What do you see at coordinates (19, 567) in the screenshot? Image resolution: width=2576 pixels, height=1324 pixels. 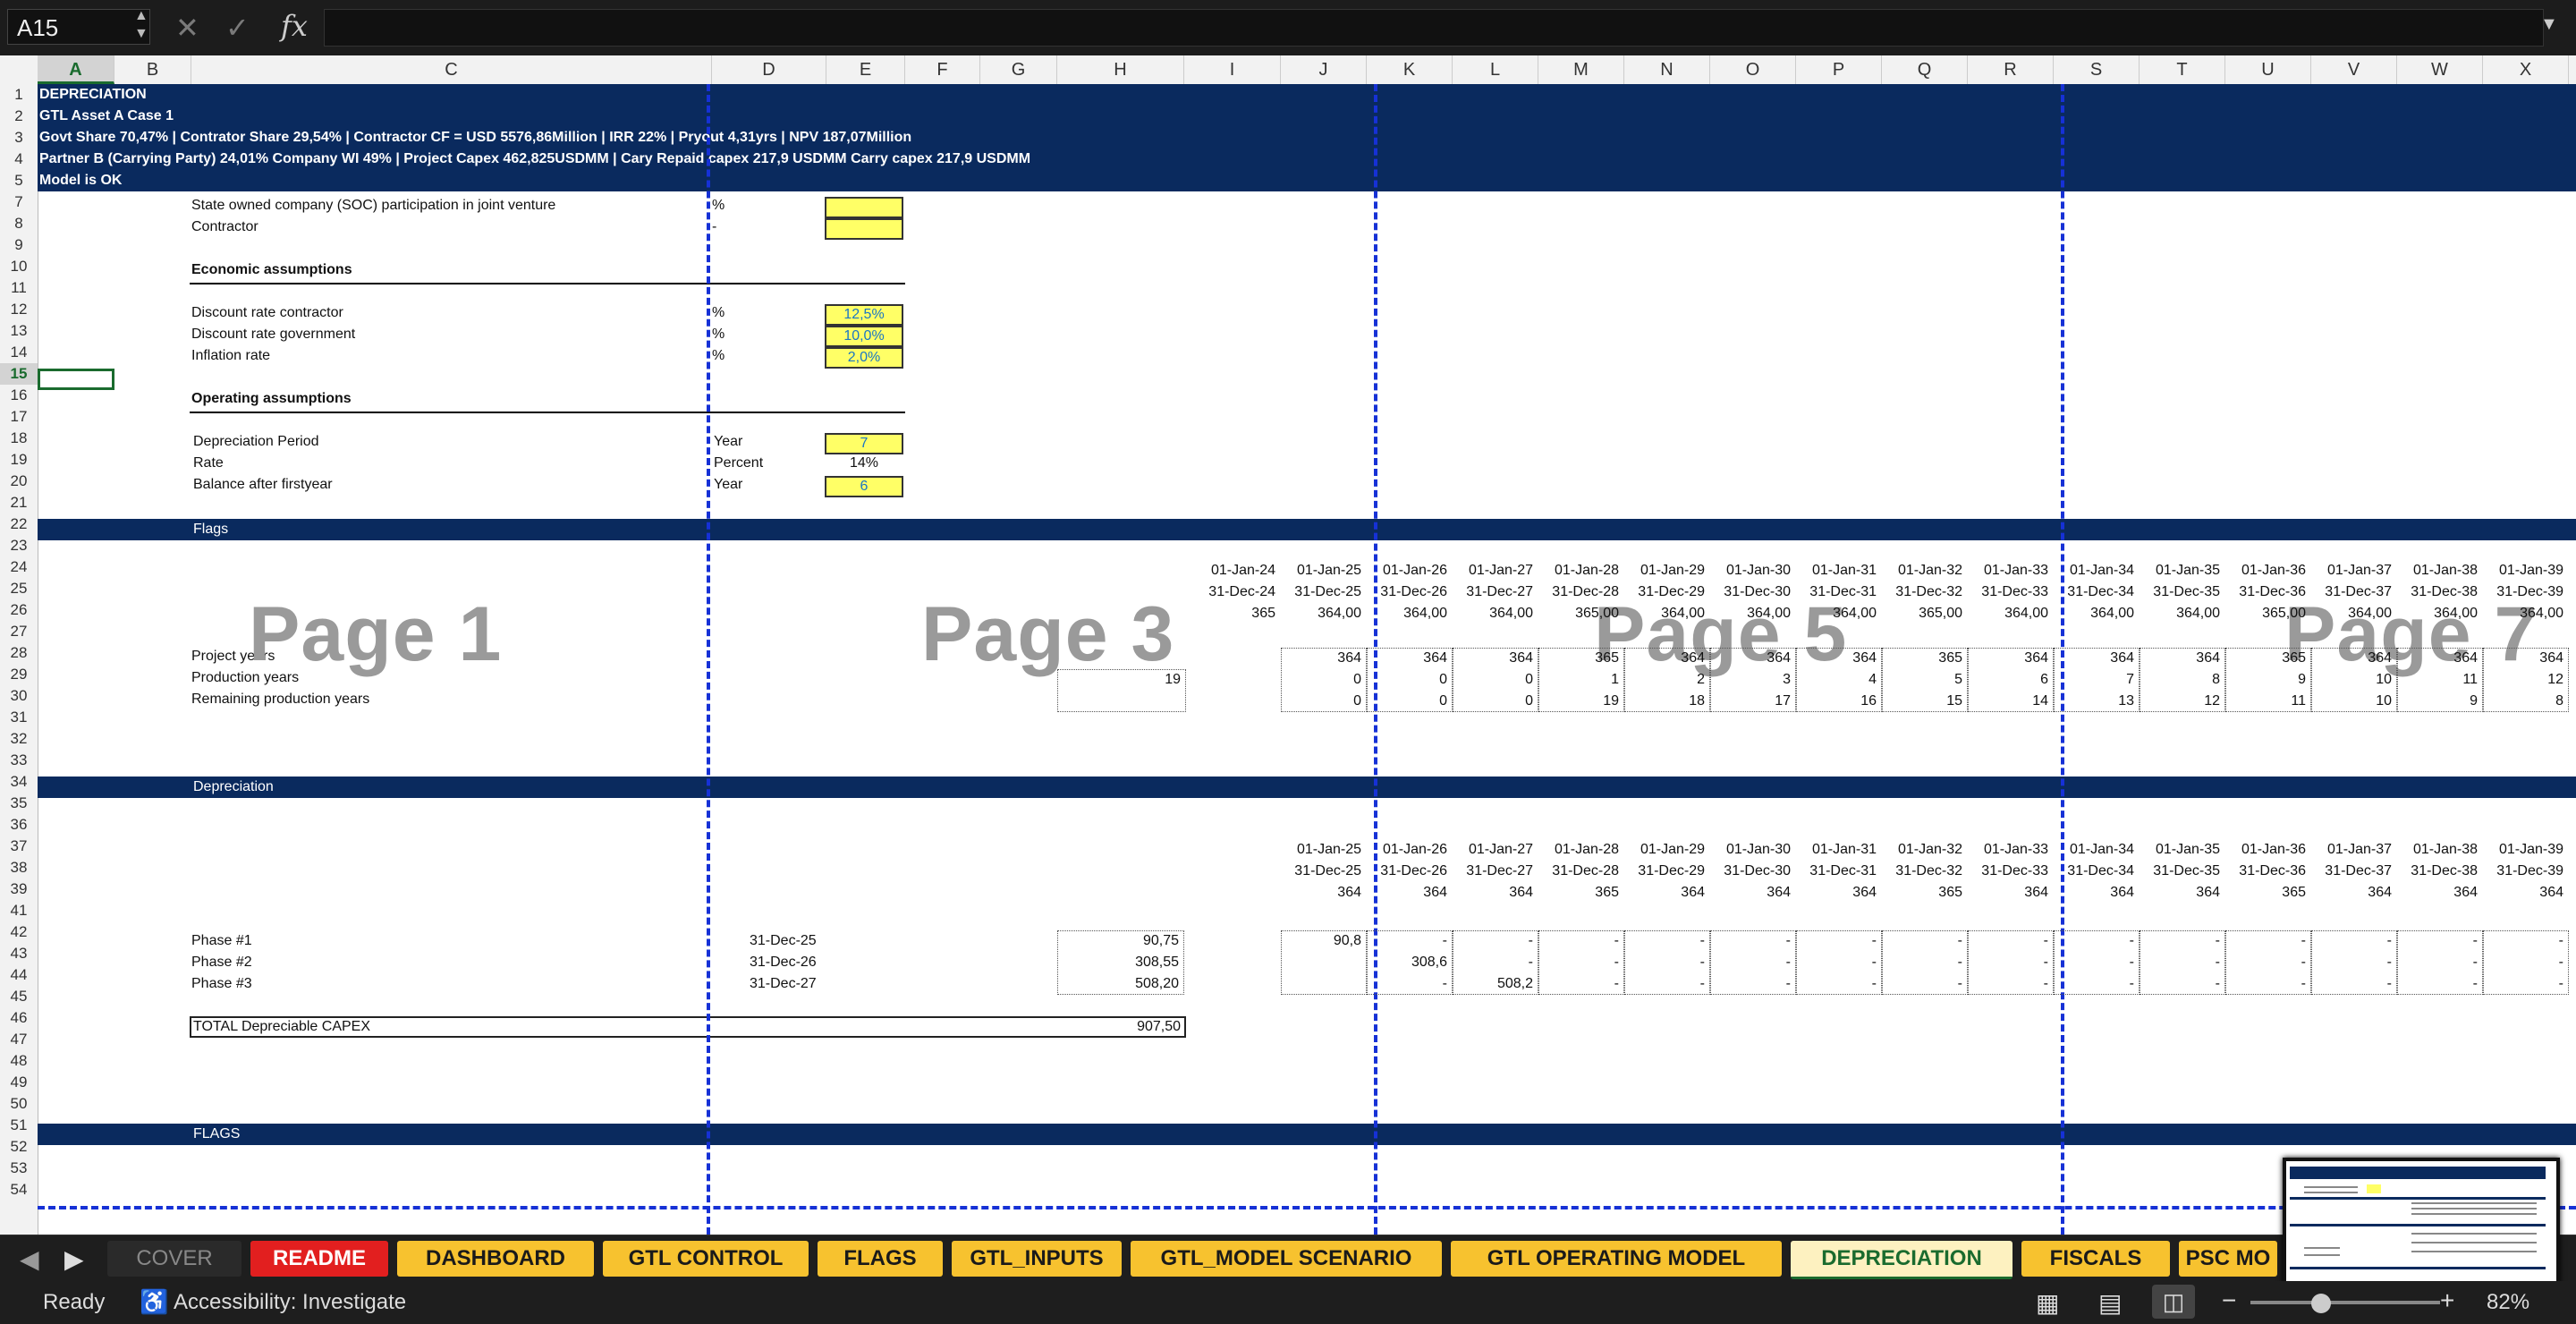 I see `row-header-24: 24` at bounding box center [19, 567].